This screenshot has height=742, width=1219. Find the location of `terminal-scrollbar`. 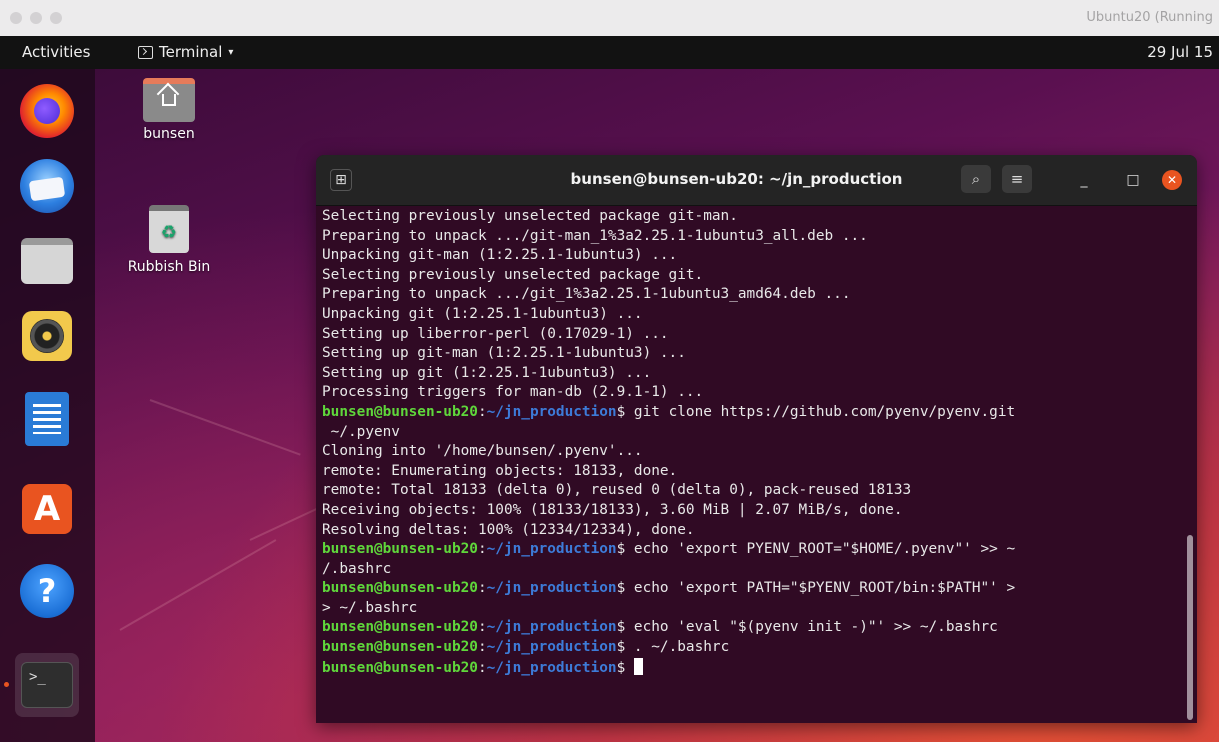

terminal-scrollbar is located at coordinates (1190, 627).